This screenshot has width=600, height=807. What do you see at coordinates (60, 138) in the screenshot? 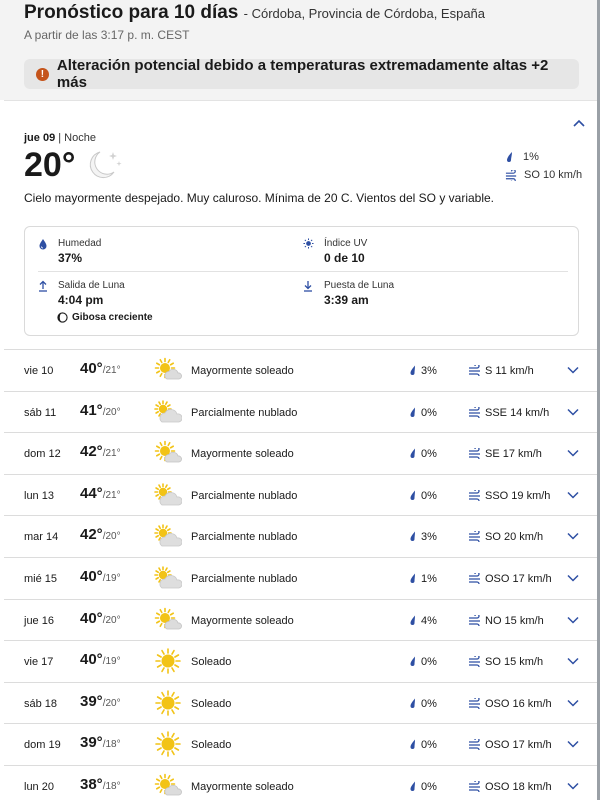
I see `current-day-title: jue 09 | Noche` at bounding box center [60, 138].